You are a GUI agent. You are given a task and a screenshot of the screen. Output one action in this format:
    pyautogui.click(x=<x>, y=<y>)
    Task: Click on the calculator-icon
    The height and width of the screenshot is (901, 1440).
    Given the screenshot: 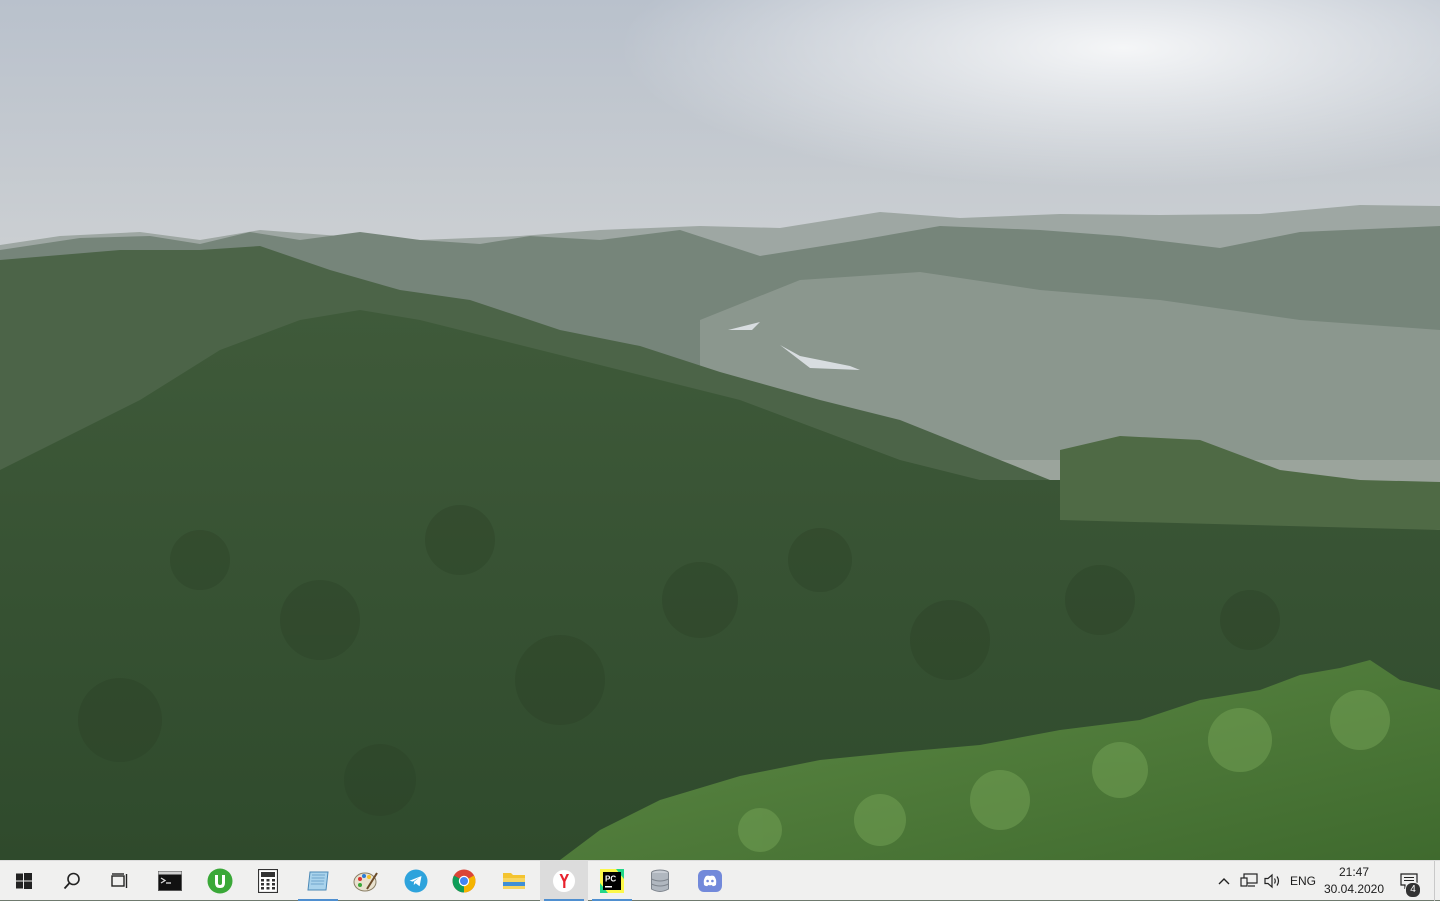 What is the action you would take?
    pyautogui.click(x=268, y=881)
    